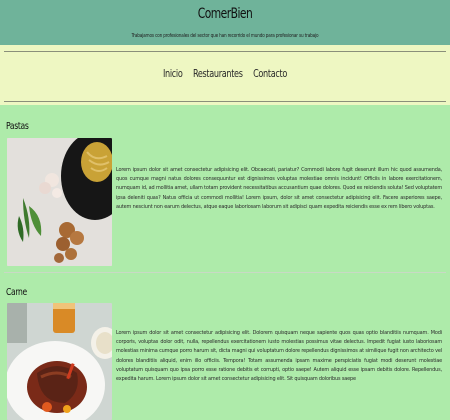  I want to click on nav-links: Inicio Restaurantes Contacto, so click(225, 73).